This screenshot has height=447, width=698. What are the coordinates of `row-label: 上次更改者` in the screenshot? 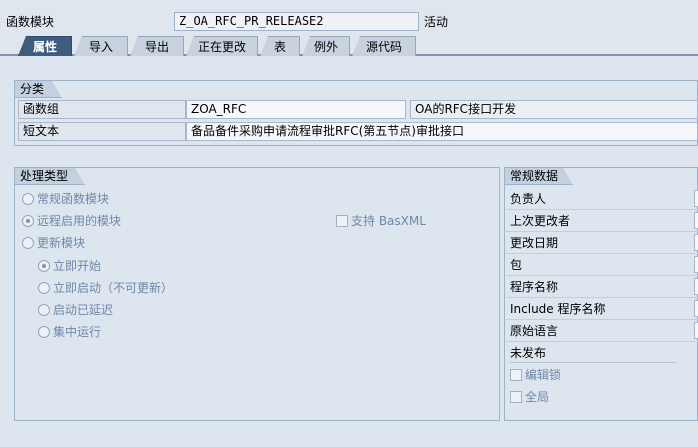 It's located at (540, 221).